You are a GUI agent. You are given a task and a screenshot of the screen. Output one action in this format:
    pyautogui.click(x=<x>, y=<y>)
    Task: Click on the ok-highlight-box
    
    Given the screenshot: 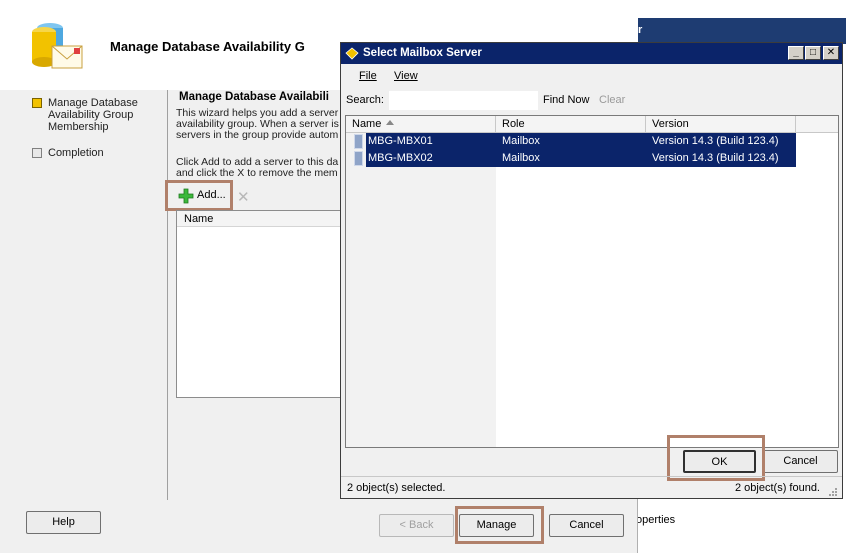 What is the action you would take?
    pyautogui.click(x=716, y=458)
    